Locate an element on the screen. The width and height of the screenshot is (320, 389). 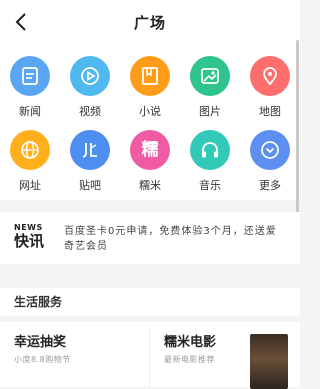
grid-item-images: 图片 is located at coordinates (210, 91).